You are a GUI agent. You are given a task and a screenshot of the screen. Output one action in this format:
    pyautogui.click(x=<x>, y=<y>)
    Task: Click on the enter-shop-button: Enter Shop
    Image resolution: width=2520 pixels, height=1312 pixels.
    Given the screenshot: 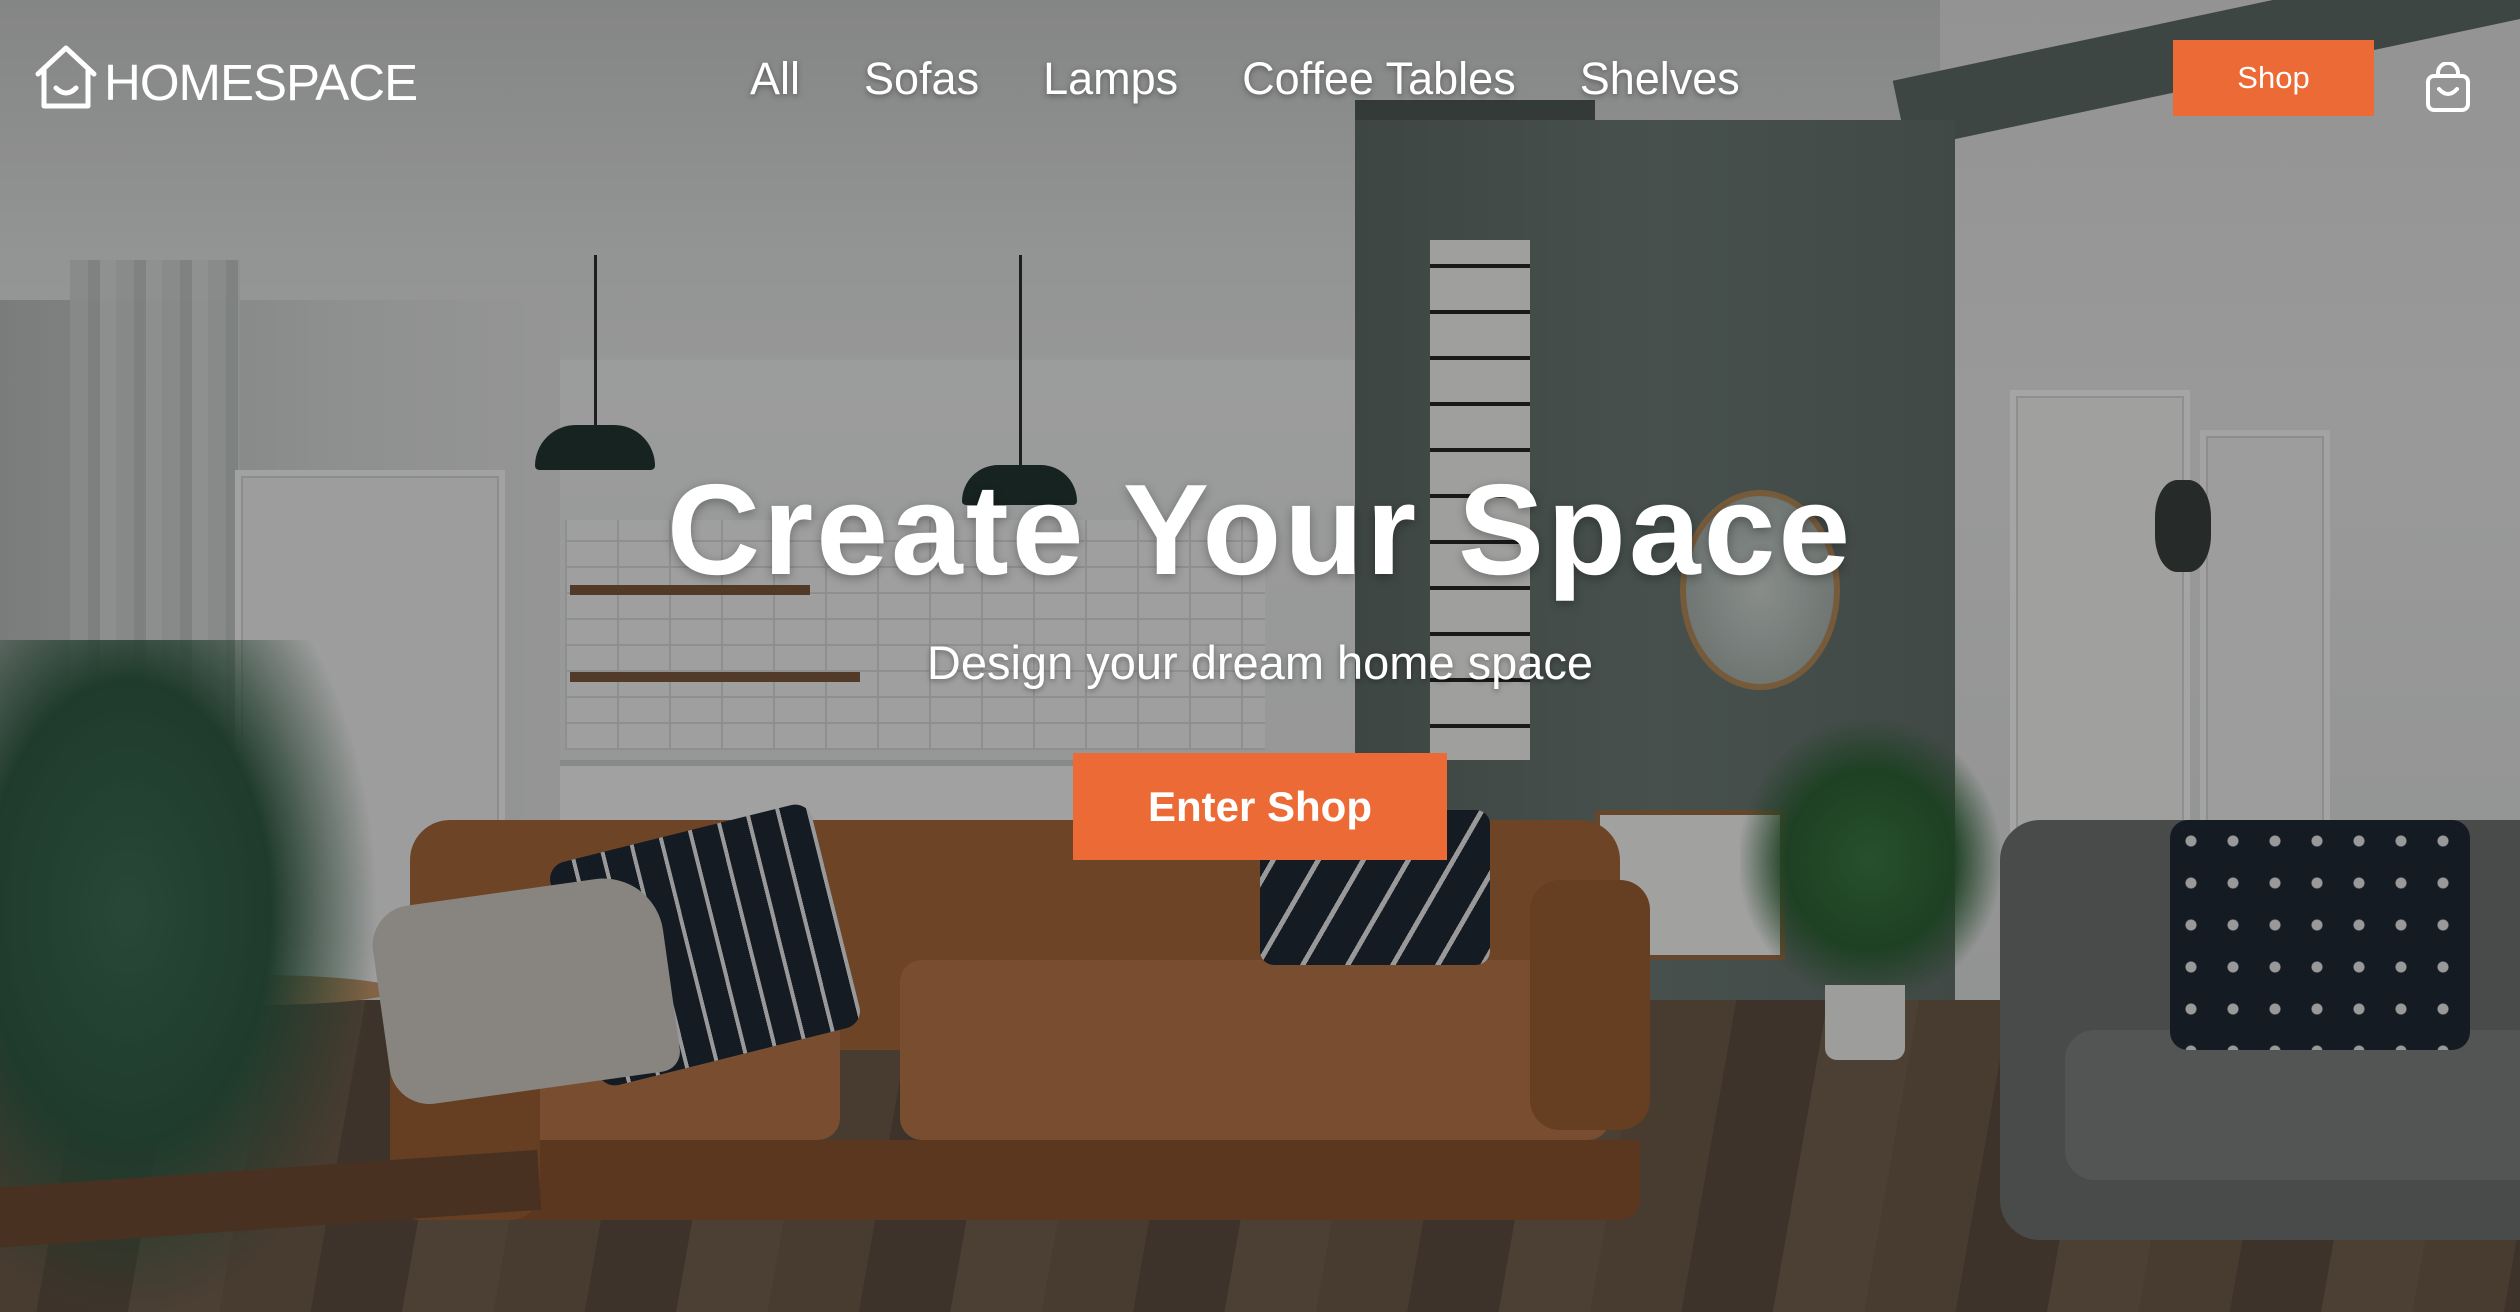 What is the action you would take?
    pyautogui.click(x=1260, y=806)
    